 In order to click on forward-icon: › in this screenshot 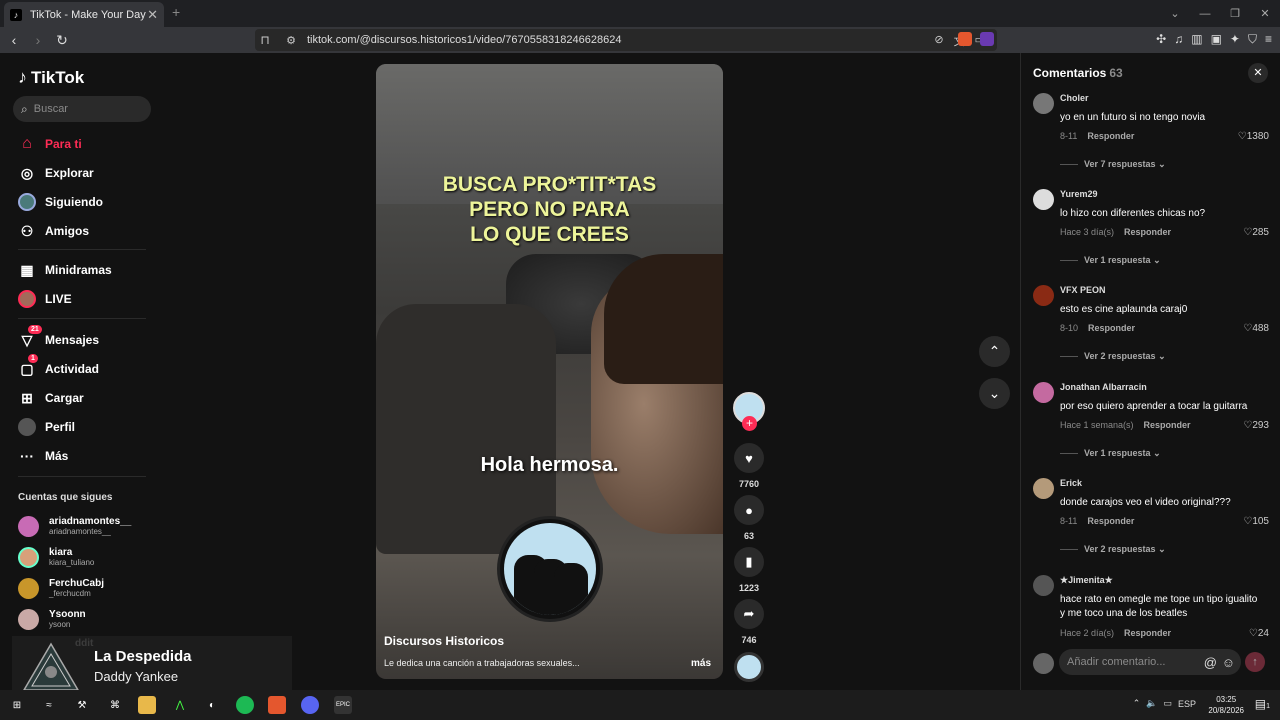, I will do `click(38, 40)`.